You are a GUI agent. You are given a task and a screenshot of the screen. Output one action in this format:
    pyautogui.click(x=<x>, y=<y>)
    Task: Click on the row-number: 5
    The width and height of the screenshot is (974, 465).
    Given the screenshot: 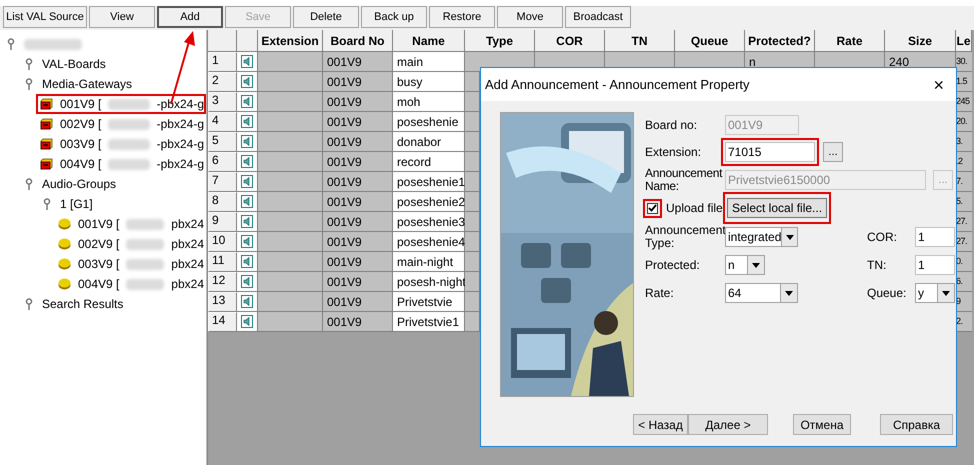 What is the action you would take?
    pyautogui.click(x=222, y=142)
    